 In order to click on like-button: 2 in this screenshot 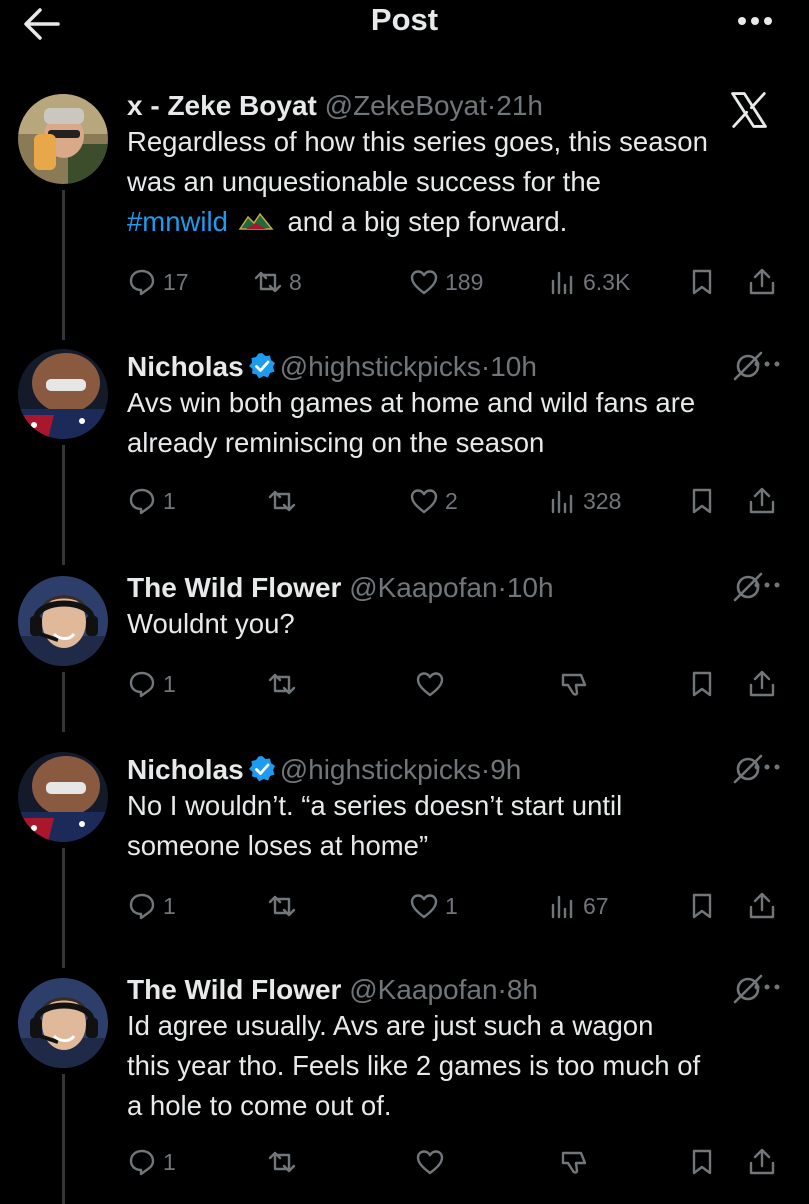, I will do `click(433, 501)`.